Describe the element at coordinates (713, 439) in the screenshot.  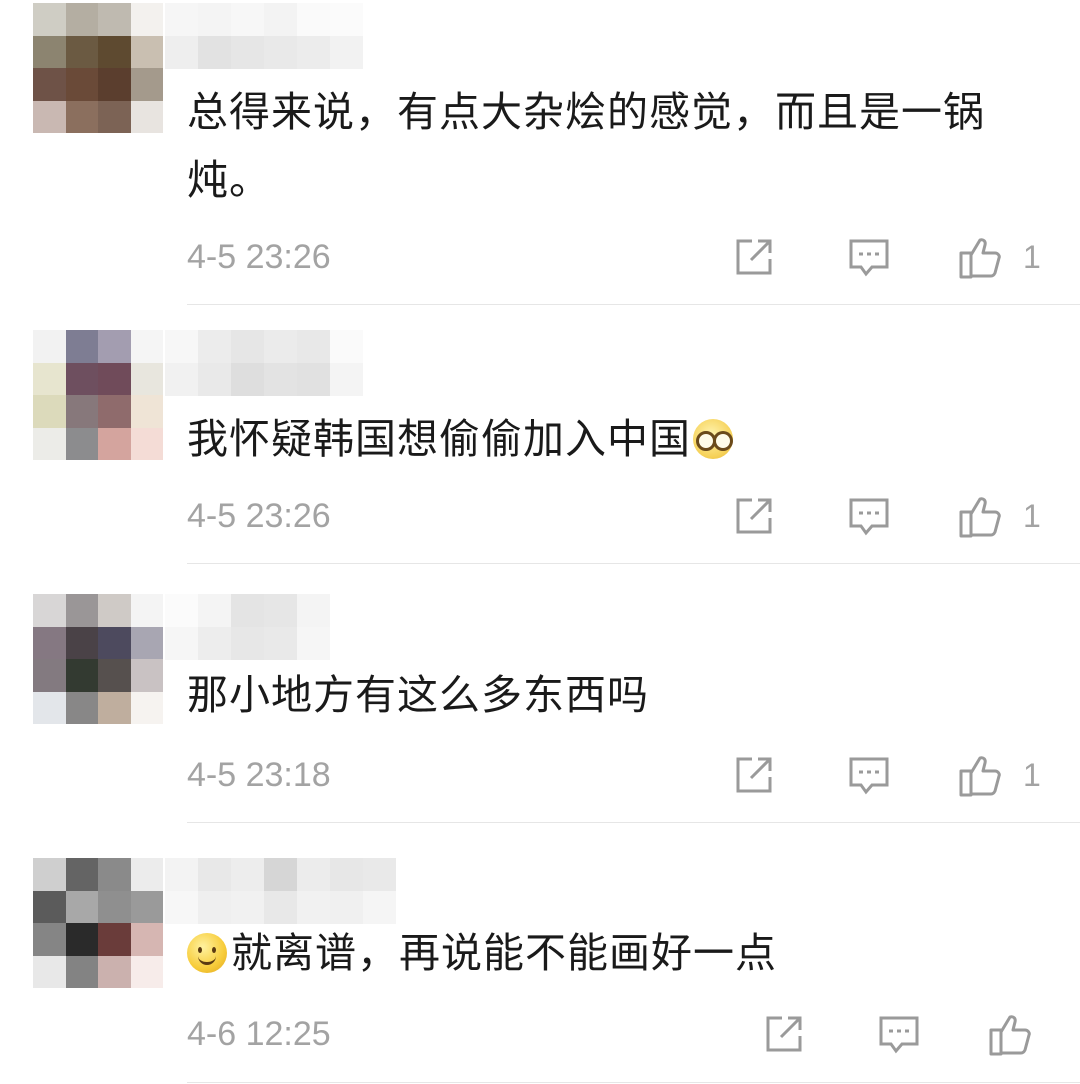
I see `nerd-glasses-emoji-icon` at that location.